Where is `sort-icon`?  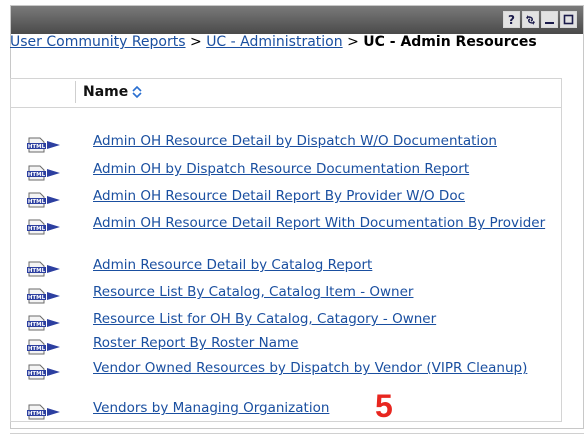
sort-icon is located at coordinates (137, 92).